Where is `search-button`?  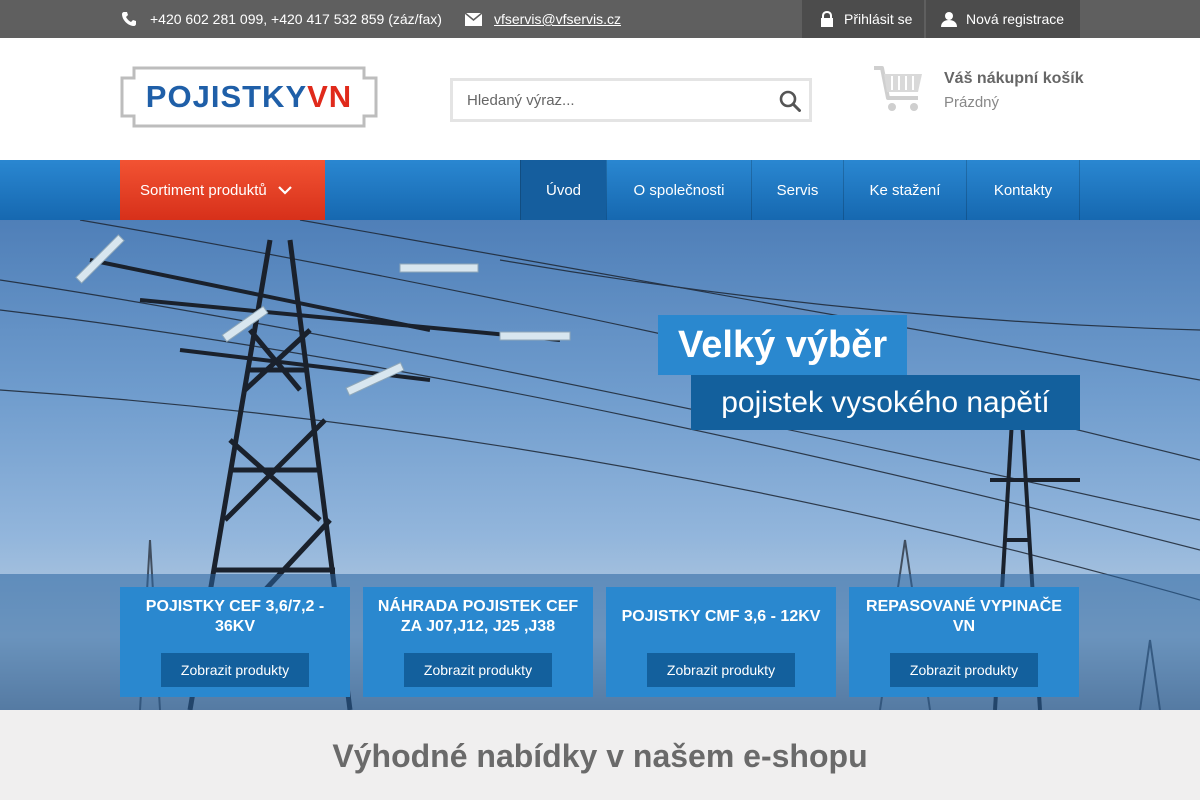 search-button is located at coordinates (790, 101).